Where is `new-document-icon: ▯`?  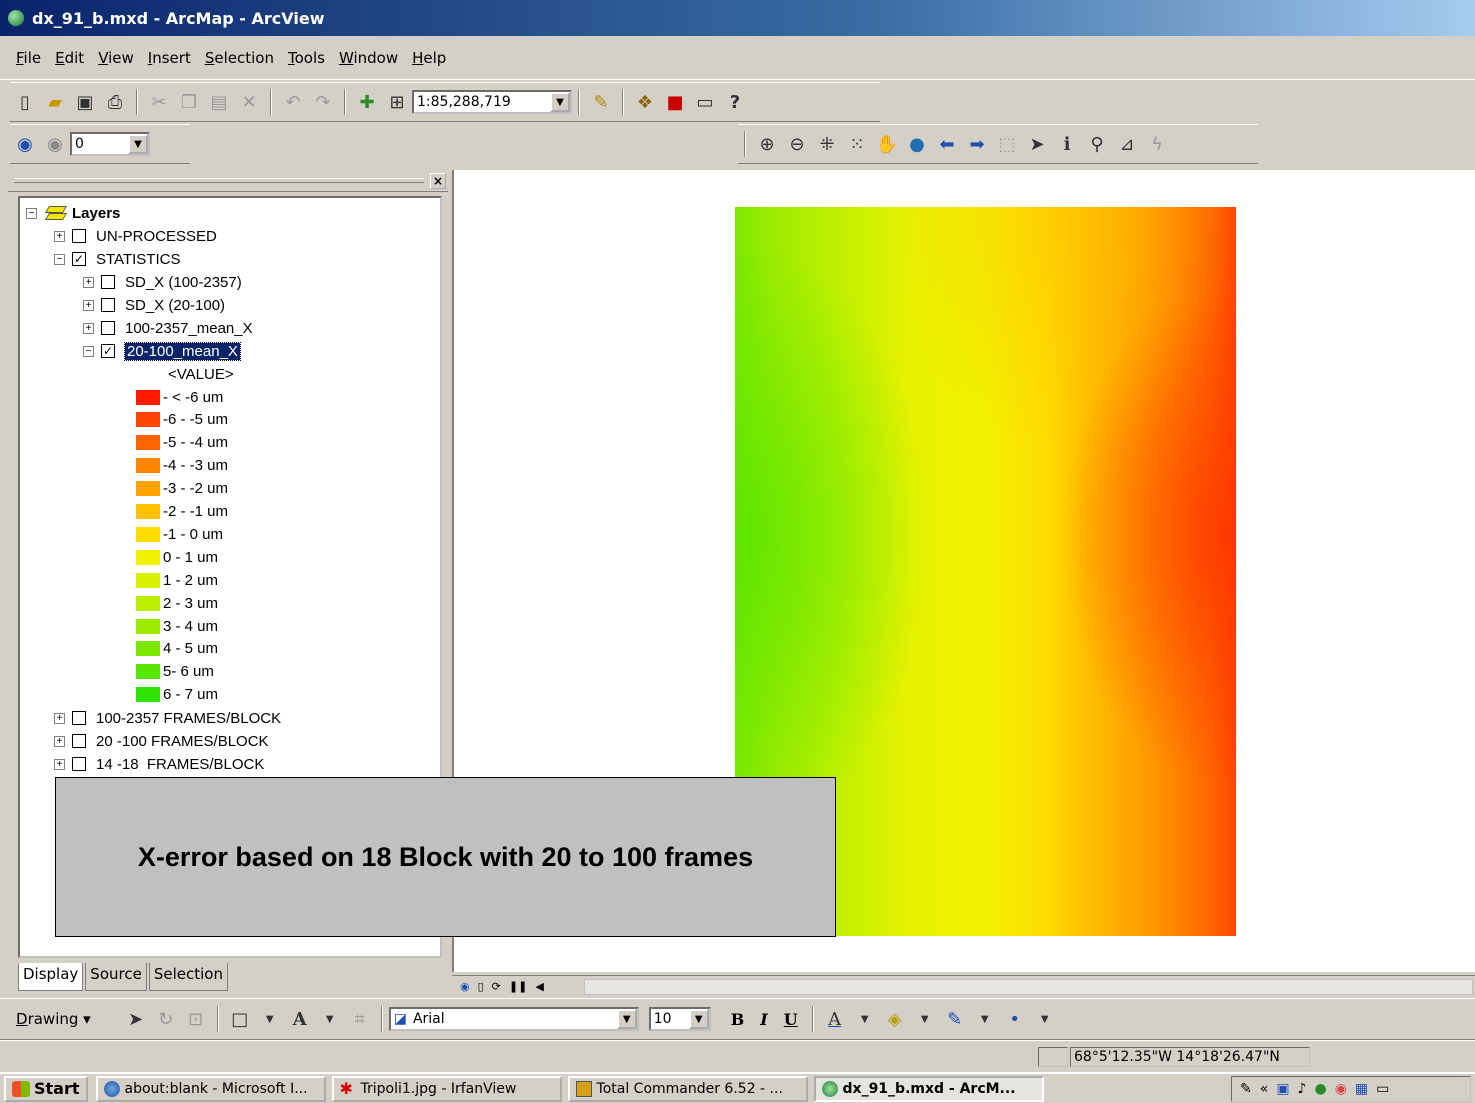
new-document-icon: ▯ is located at coordinates (25, 102).